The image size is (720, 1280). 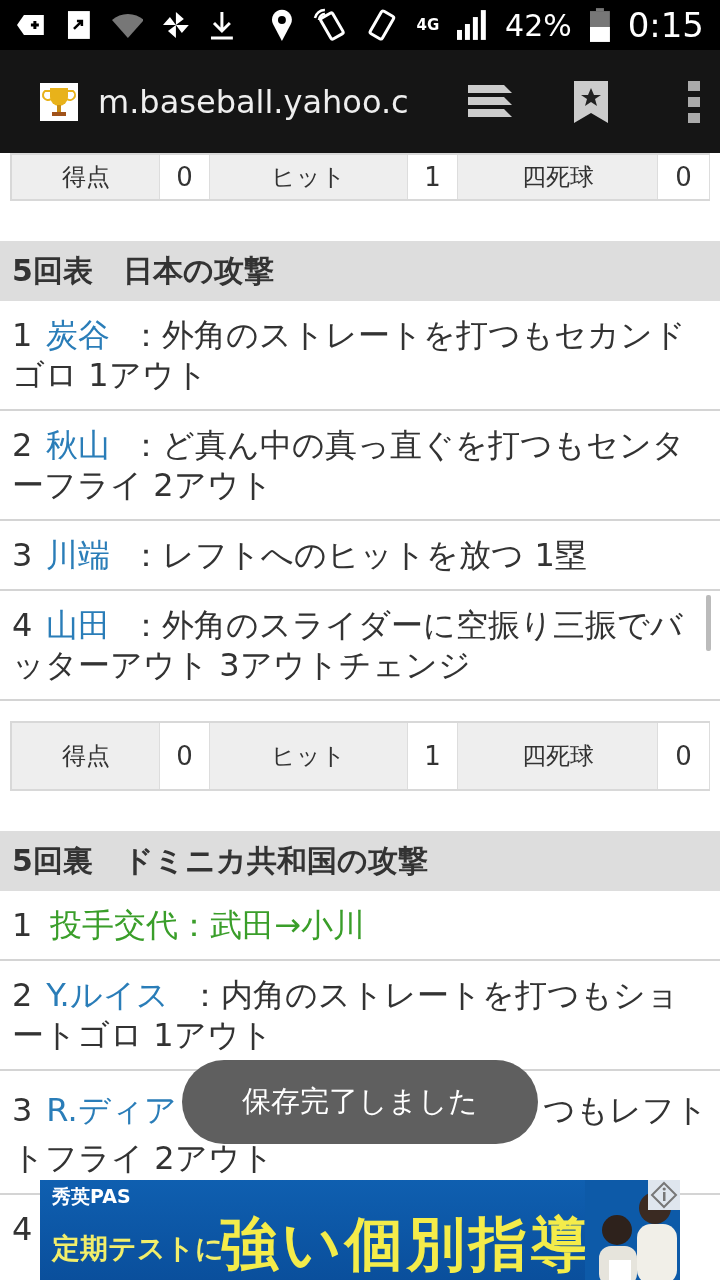 I want to click on player-link: Y.ルイス, so click(x=110, y=995).